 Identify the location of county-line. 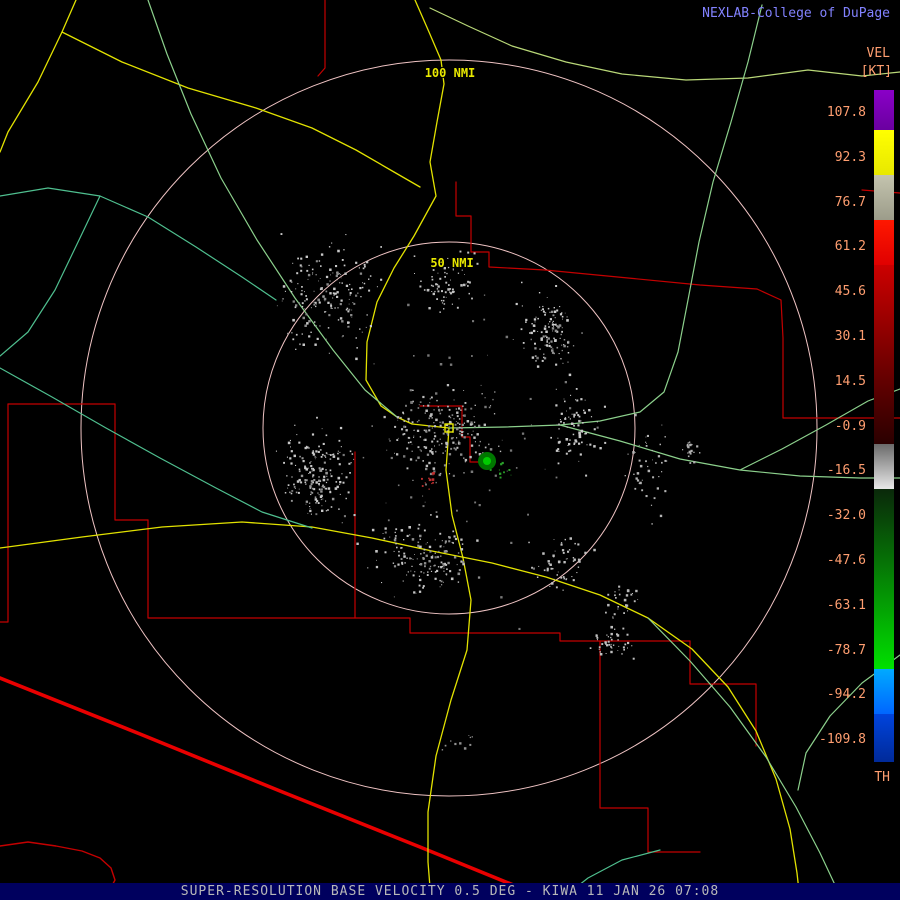
(131, 462).